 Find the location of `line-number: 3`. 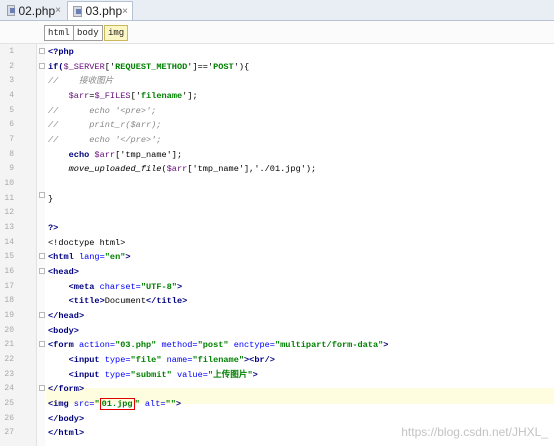

line-number: 3 is located at coordinates (11, 80).